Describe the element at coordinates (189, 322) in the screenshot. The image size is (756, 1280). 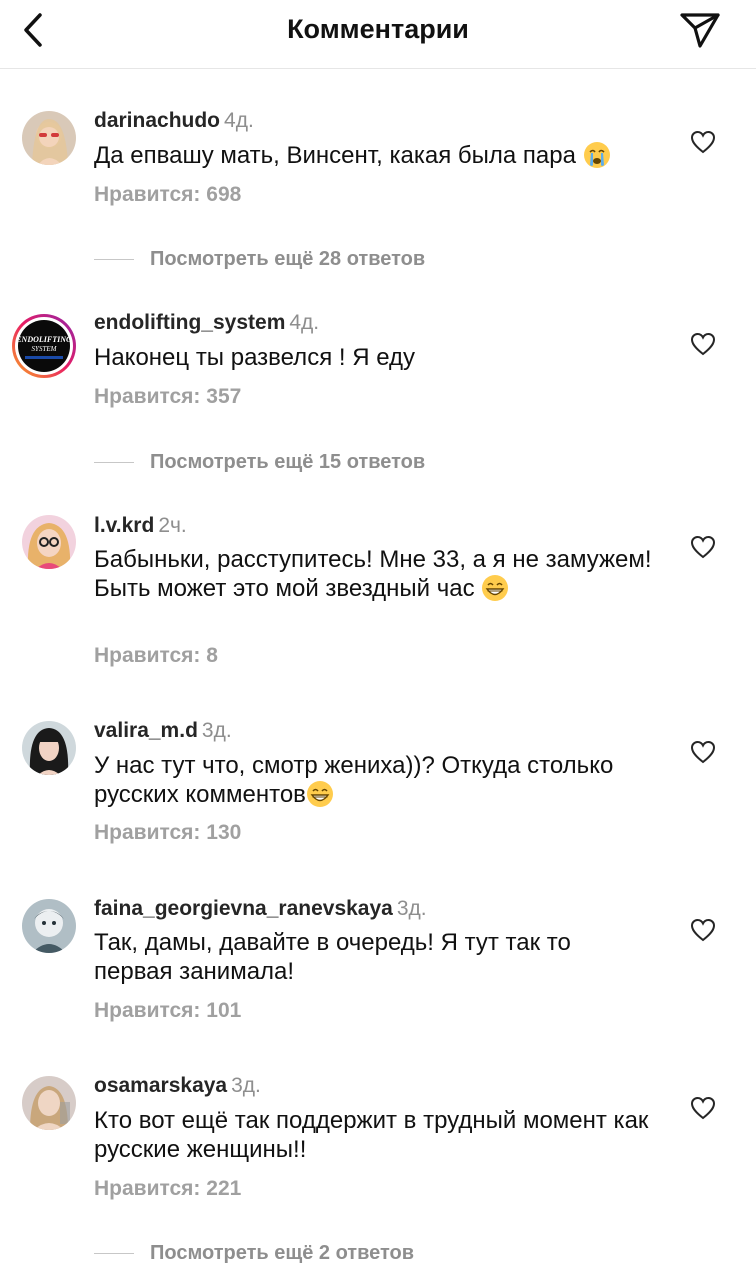
I see `comment-username: endolifting_system` at that location.